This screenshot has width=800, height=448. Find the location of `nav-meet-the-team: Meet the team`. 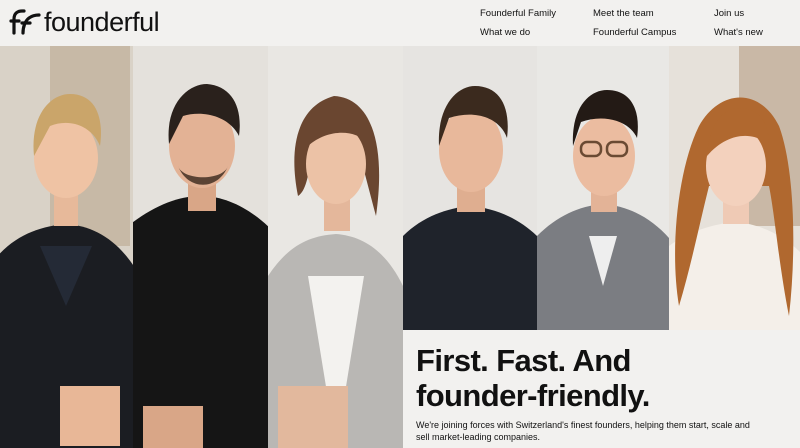

nav-meet-the-team: Meet the team is located at coordinates (623, 13).